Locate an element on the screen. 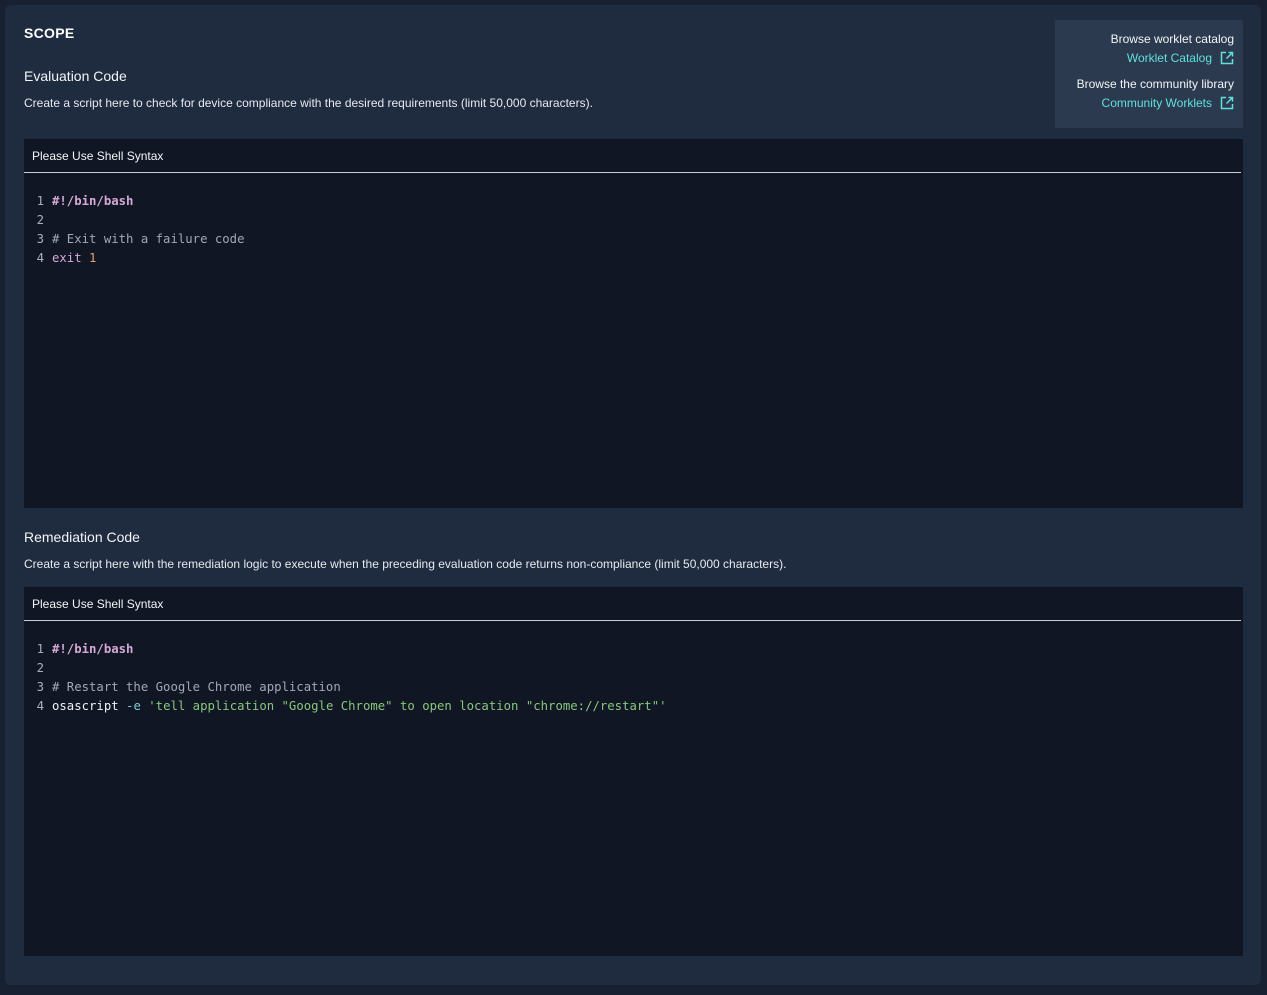 The image size is (1267, 995). code-number: 1 is located at coordinates (93, 257).